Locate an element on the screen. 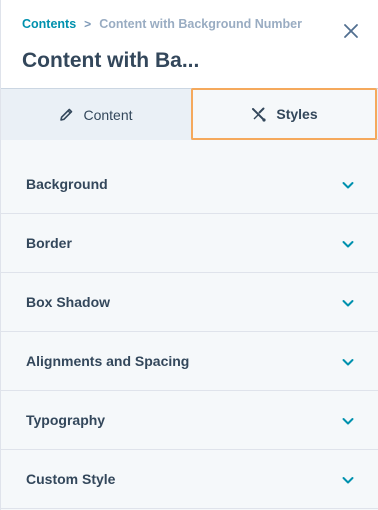 The height and width of the screenshot is (510, 378). section-label: Border is located at coordinates (49, 243).